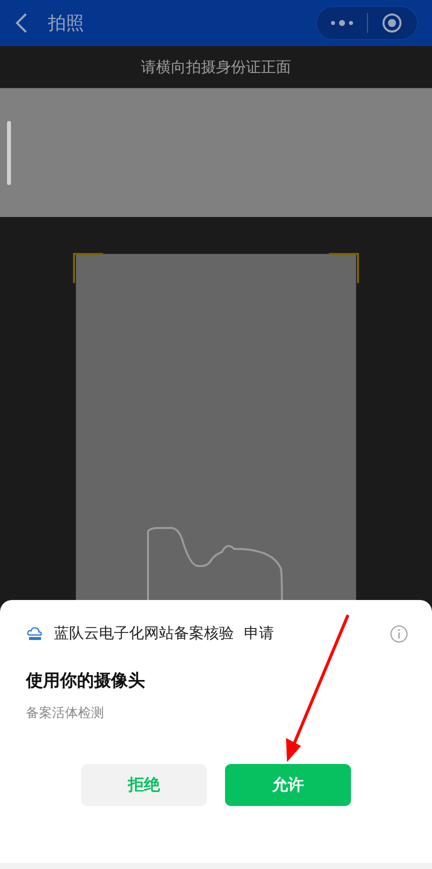 The image size is (432, 869). What do you see at coordinates (399, 633) in the screenshot?
I see `info-icon` at bounding box center [399, 633].